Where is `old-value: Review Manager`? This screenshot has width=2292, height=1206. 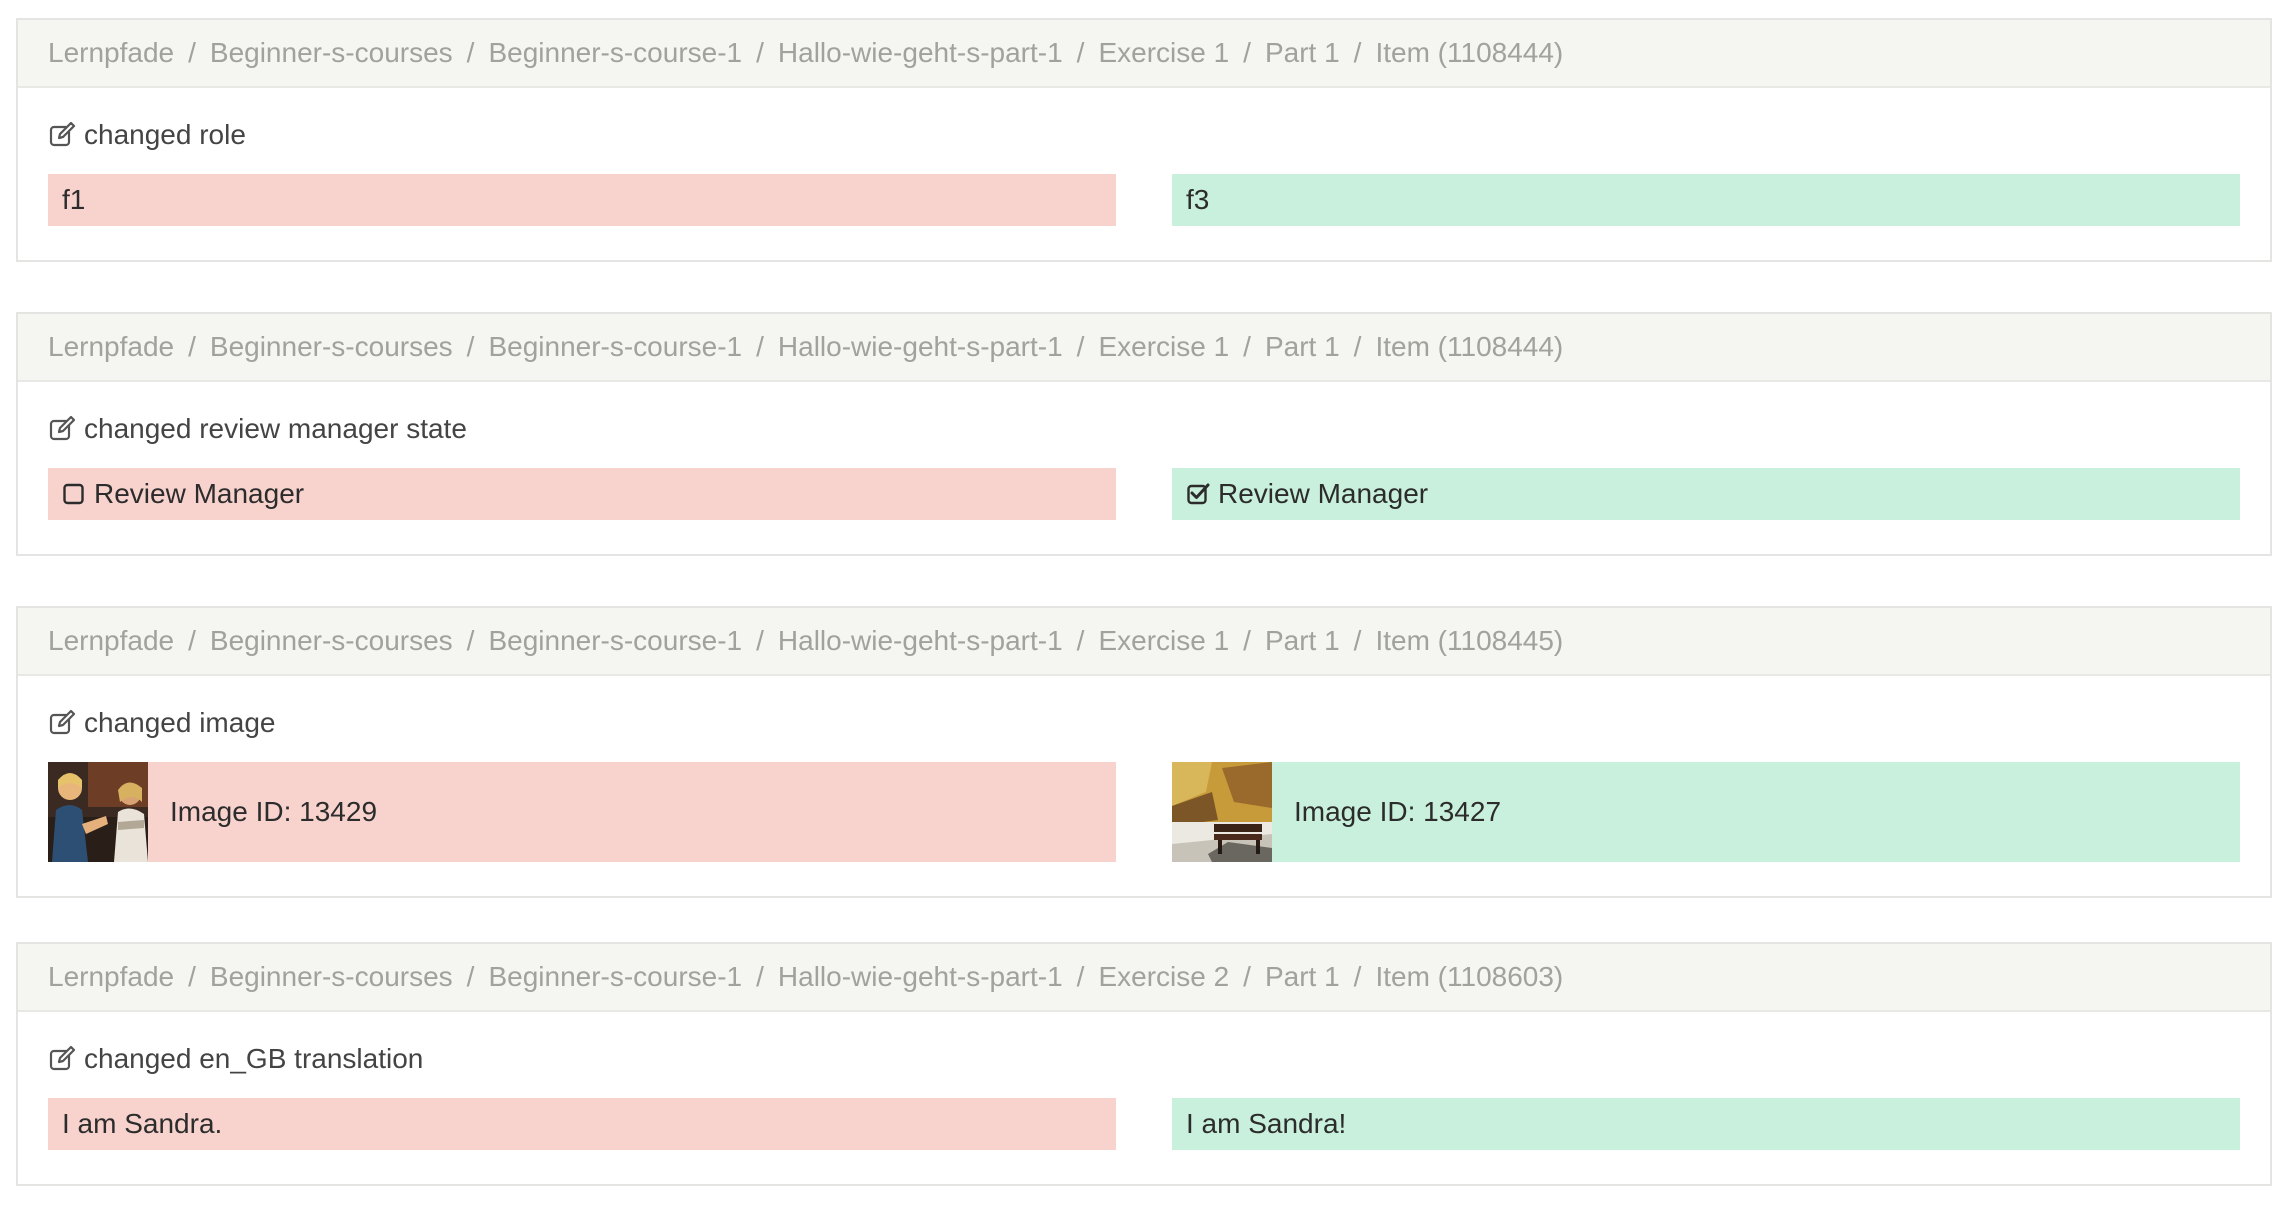
old-value: Review Manager is located at coordinates (582, 494).